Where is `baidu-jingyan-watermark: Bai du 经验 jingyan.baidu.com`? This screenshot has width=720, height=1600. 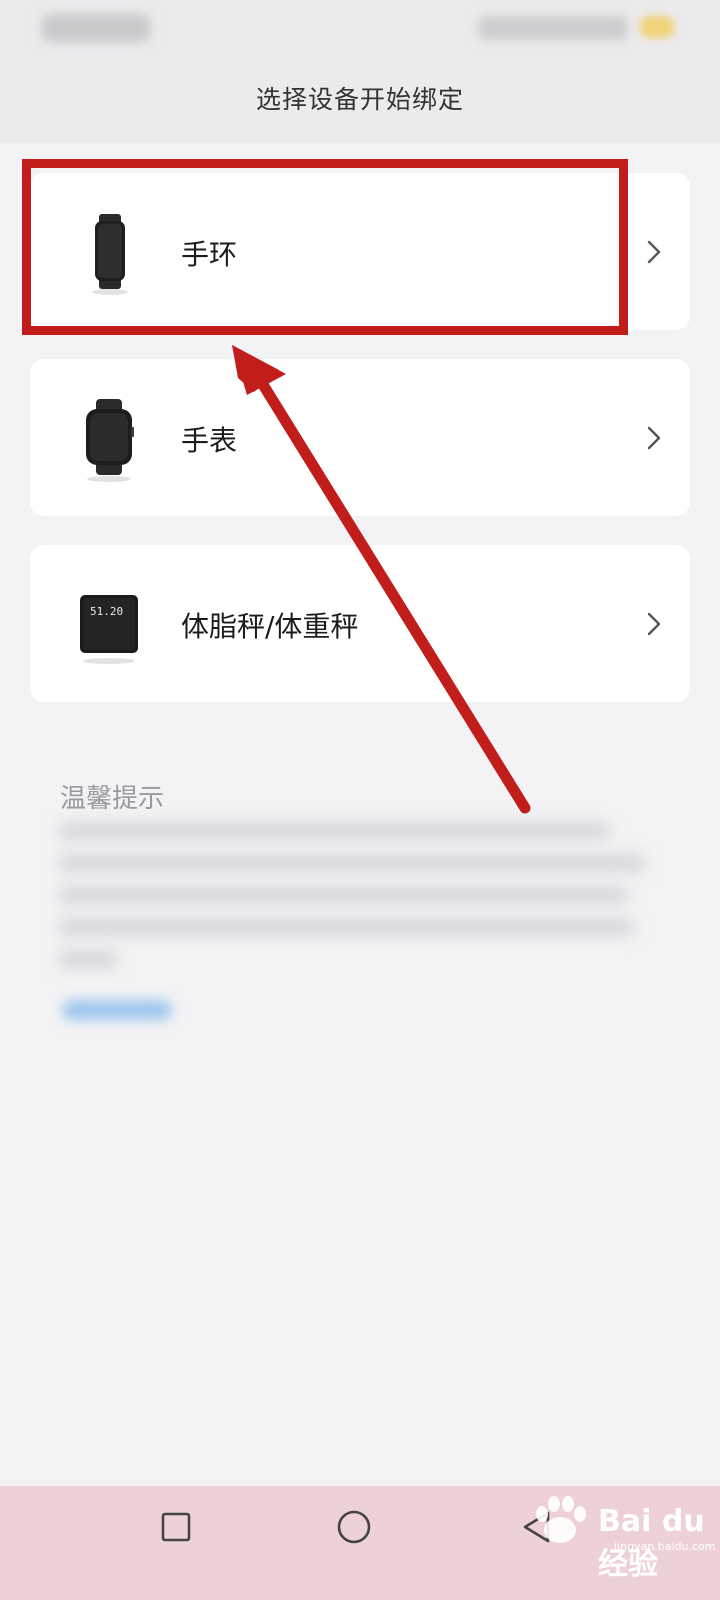
baidu-jingyan-watermark: Bai du 经验 jingyan.baidu.com is located at coordinates (618, 1536).